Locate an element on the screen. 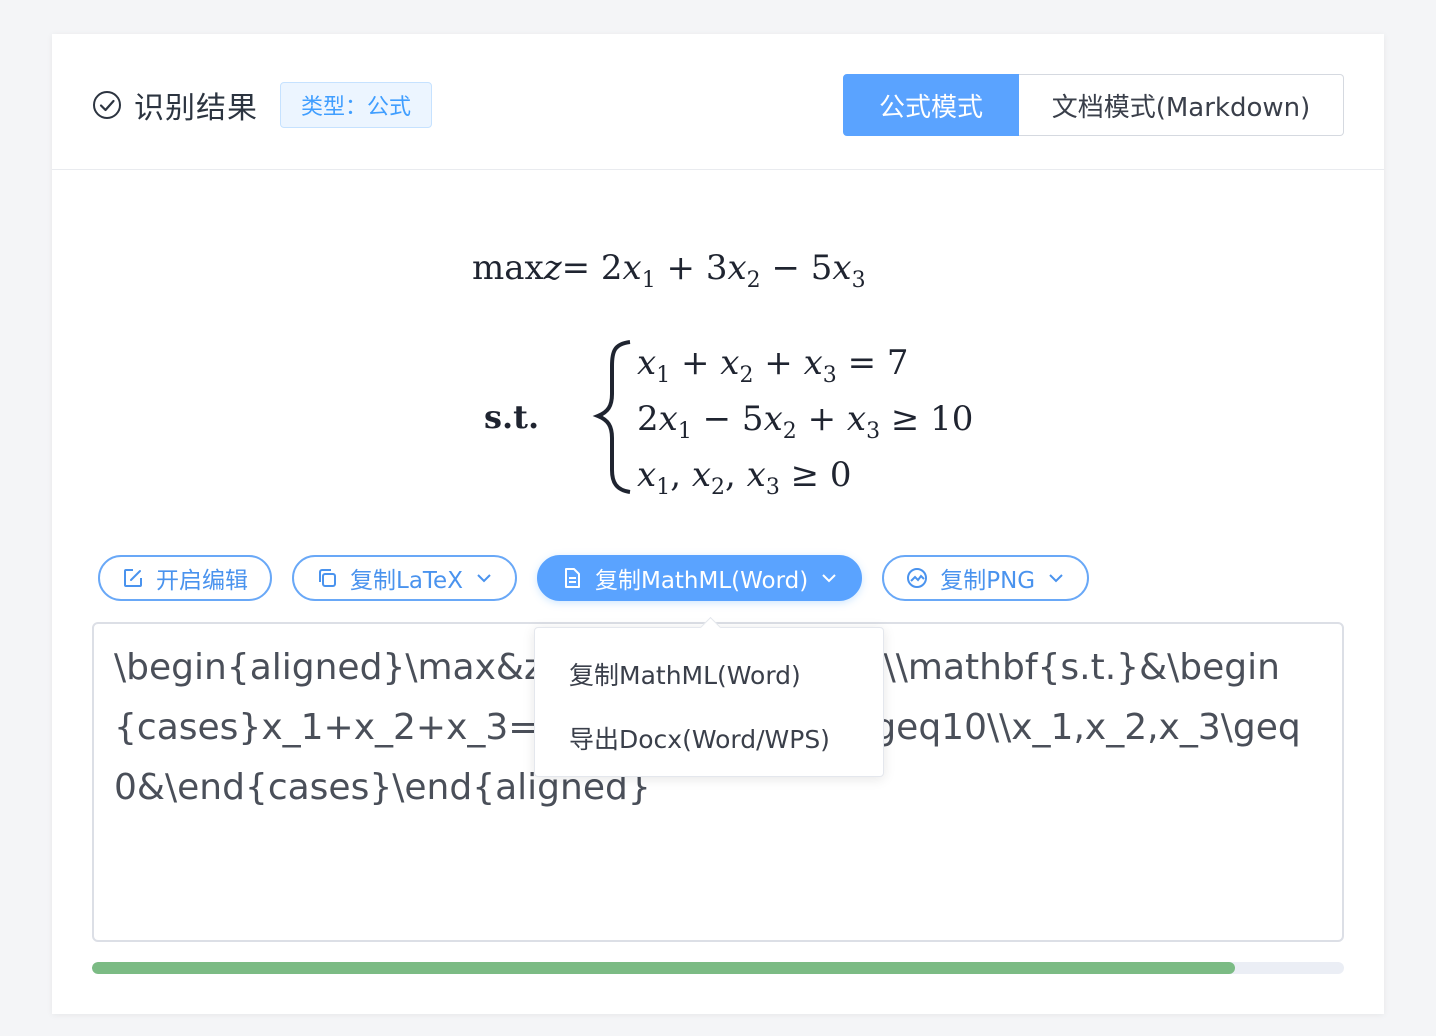 This screenshot has width=1436, height=1036. mode-switch: 公式模式 文档模式(Markdown) is located at coordinates (1093, 105).